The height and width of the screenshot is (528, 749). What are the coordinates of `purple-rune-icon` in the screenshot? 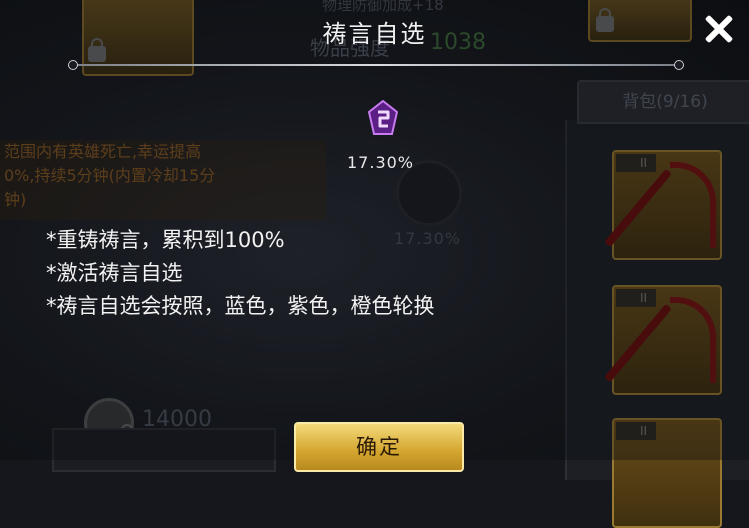 It's located at (383, 117).